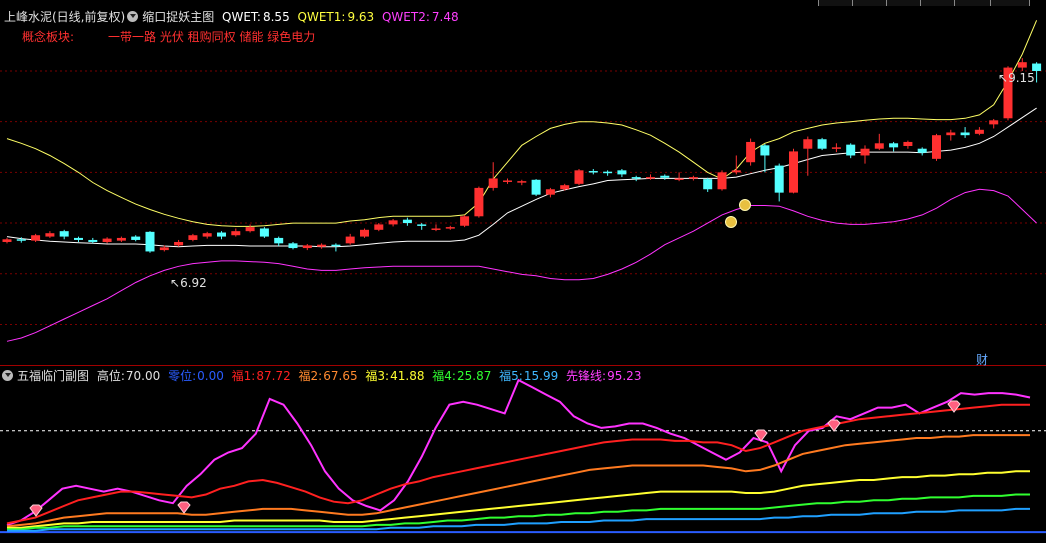  Describe the element at coordinates (511, 376) in the screenshot. I see `fu5-label: 福5:` at that location.